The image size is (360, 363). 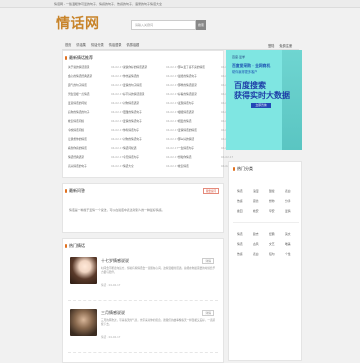 What do you see at coordinates (238, 57) in the screenshot?
I see `ad-brand: 百度·爱学` at bounding box center [238, 57].